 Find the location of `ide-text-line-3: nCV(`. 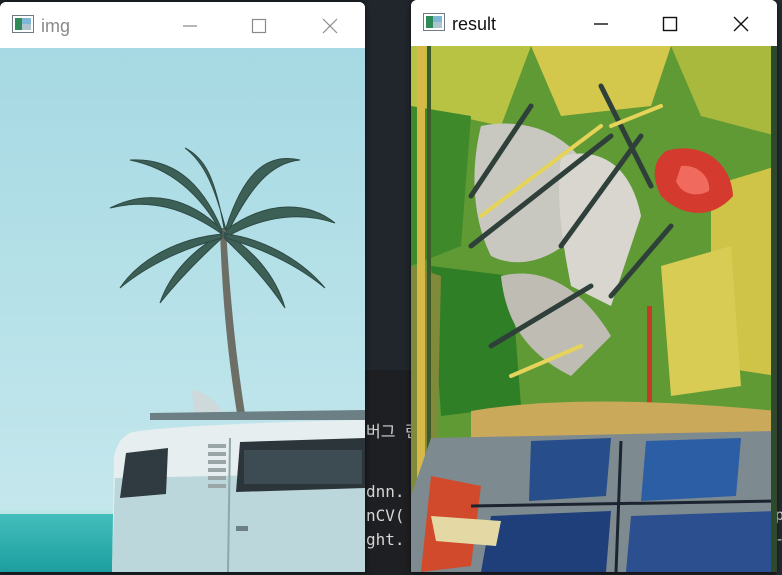

ide-text-line-3: nCV( is located at coordinates (385, 515).